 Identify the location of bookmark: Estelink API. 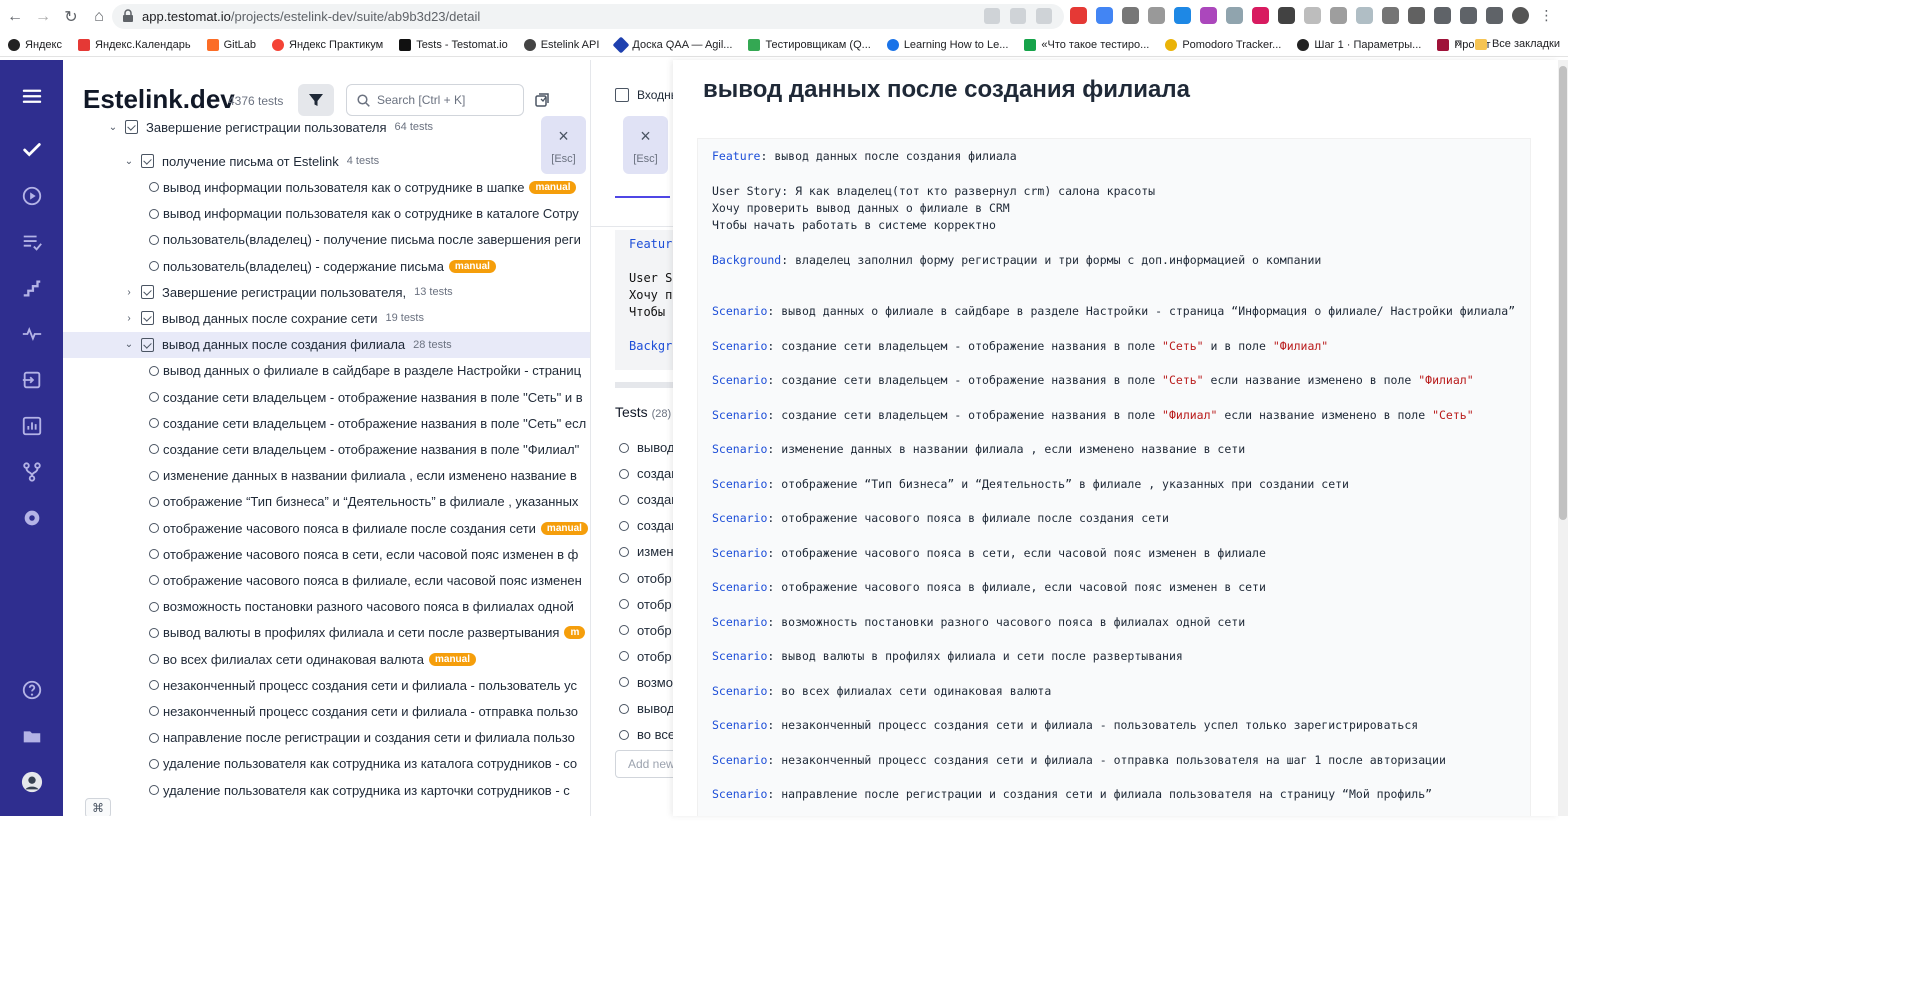
(561, 44).